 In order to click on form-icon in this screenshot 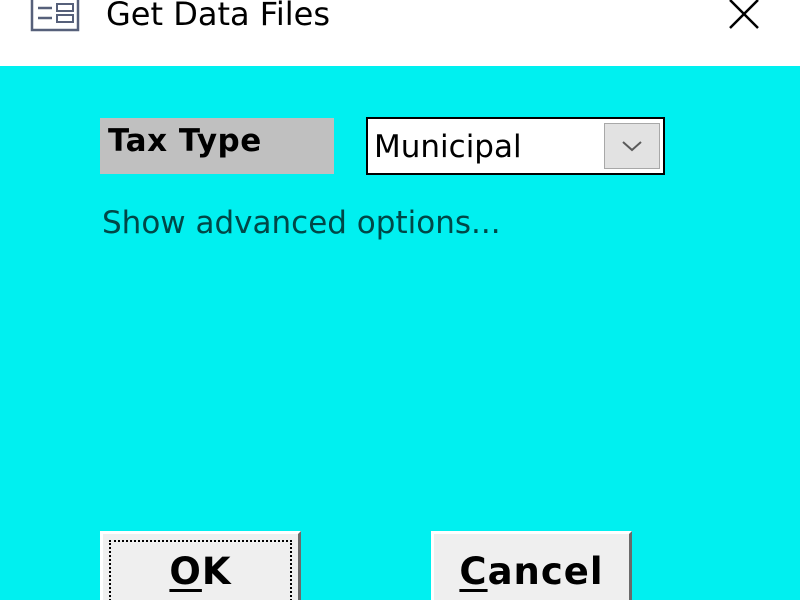, I will do `click(55, 16)`.